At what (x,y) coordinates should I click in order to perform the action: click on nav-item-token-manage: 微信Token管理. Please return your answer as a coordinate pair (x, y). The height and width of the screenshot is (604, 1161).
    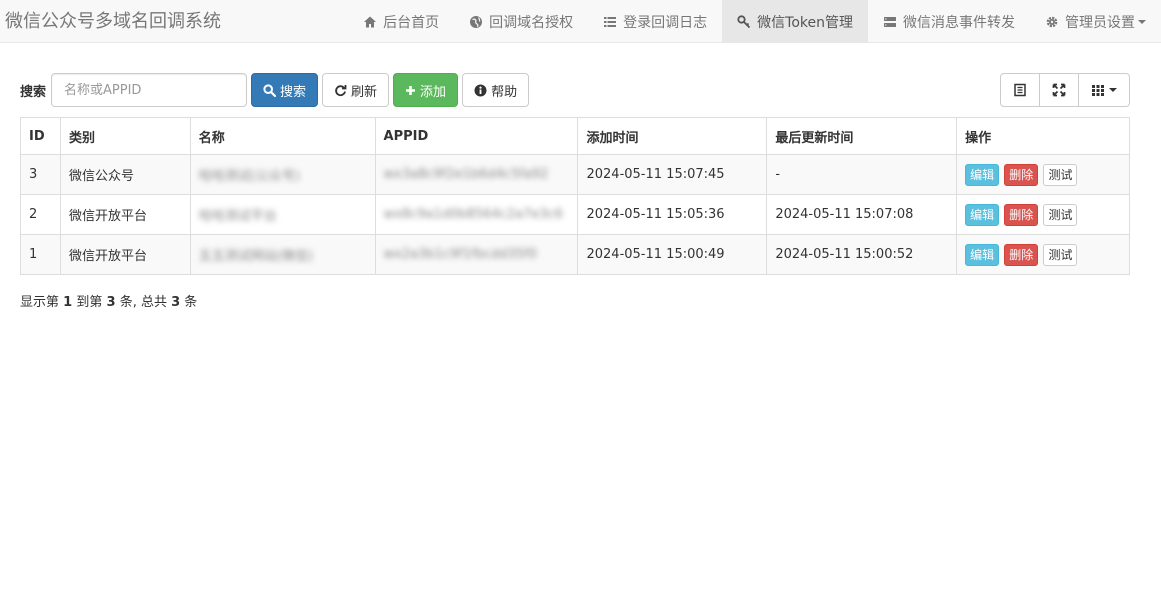
    Looking at the image, I should click on (795, 21).